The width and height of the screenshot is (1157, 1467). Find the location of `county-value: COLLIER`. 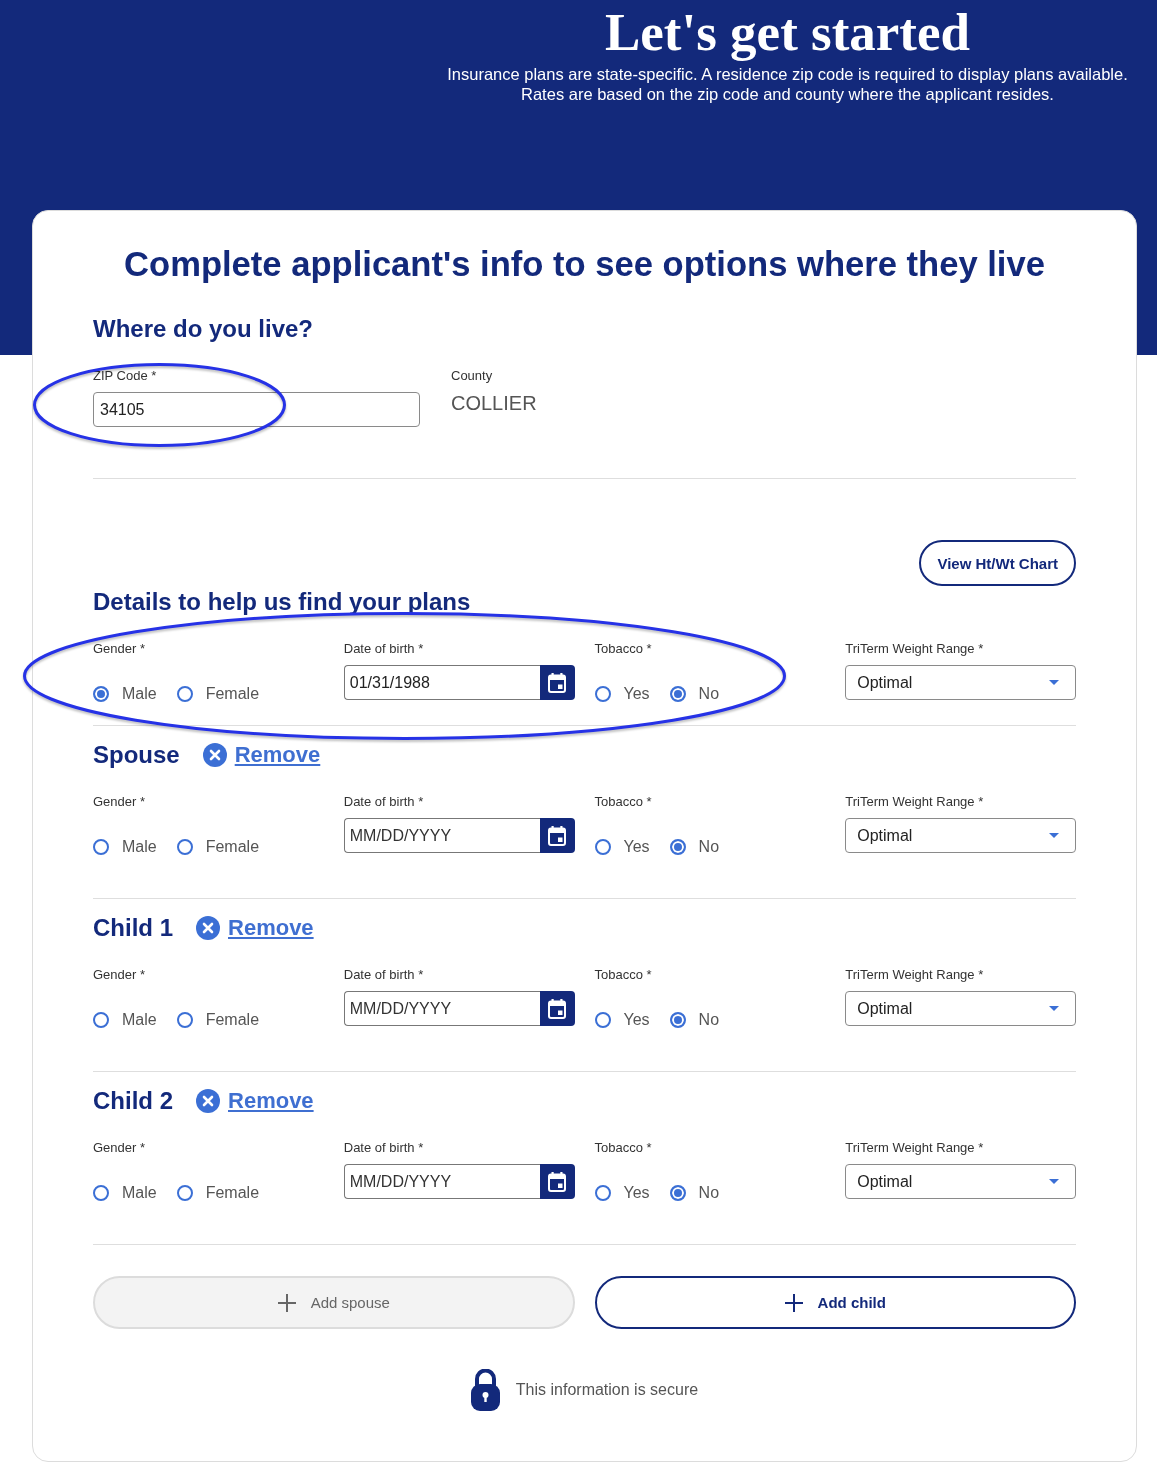

county-value: COLLIER is located at coordinates (494, 403).